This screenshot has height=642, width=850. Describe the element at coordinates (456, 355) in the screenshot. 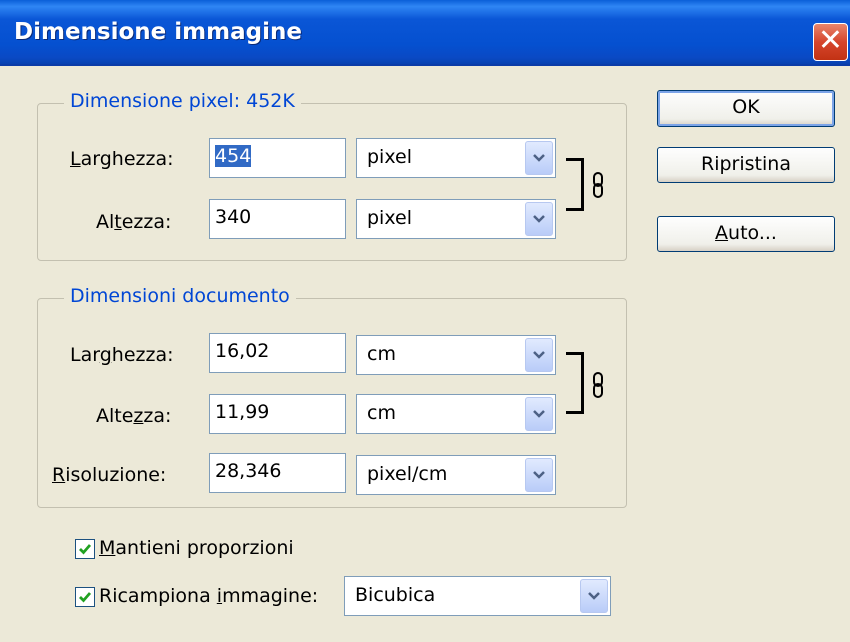

I see `doc-width-unit-select: cm` at that location.